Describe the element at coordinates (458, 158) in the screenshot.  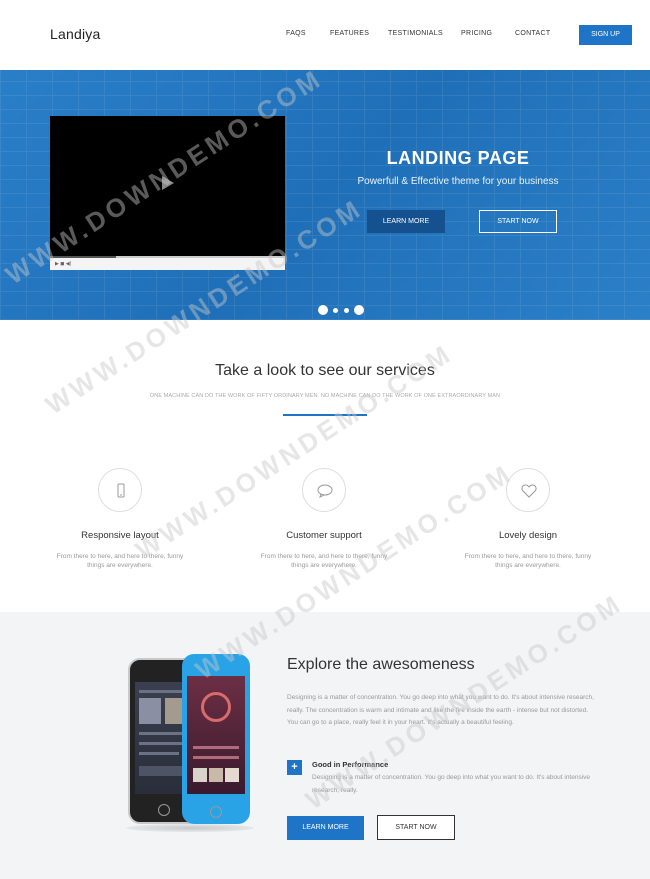
I see `hero-title: LANDING PAGE` at that location.